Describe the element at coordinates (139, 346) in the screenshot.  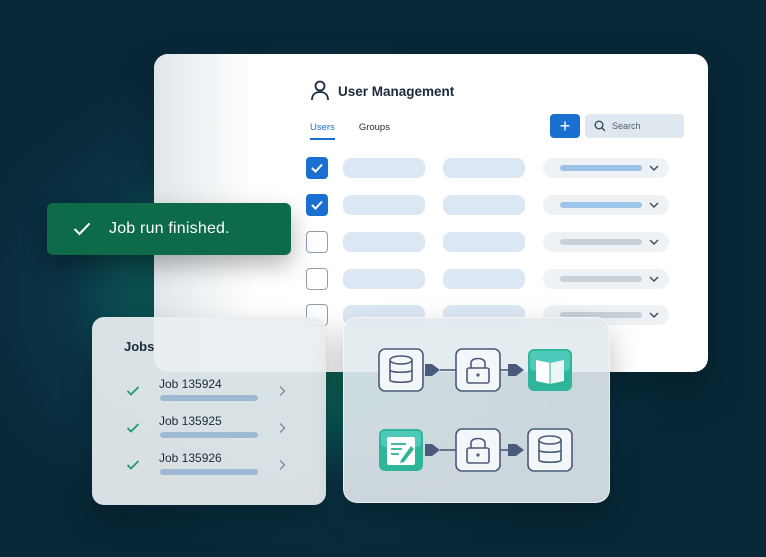
I see `jobs-title: Jobs` at that location.